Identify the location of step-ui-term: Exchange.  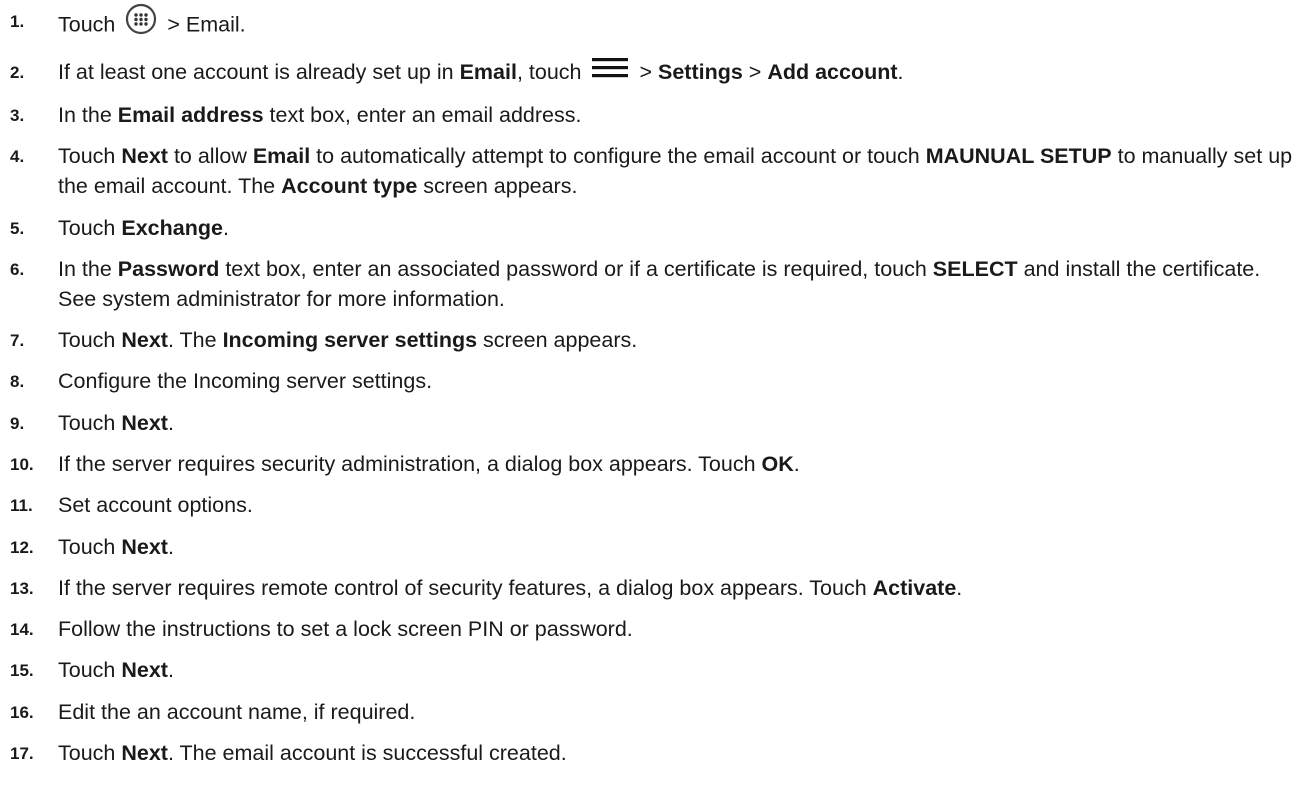
(172, 227).